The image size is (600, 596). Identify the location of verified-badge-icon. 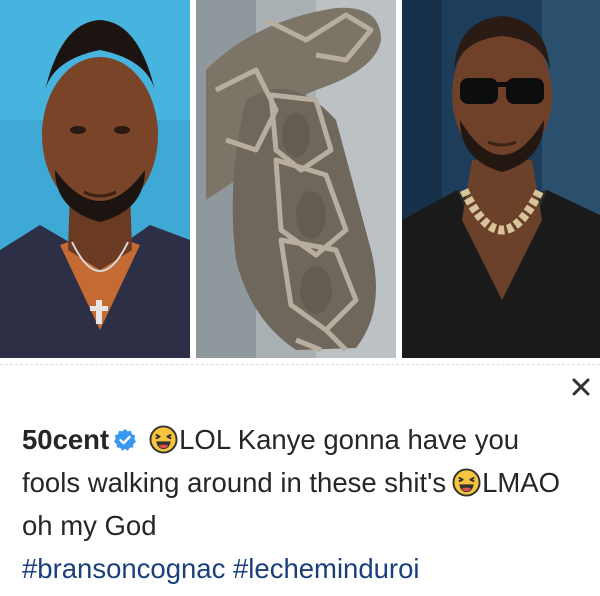
(125, 440).